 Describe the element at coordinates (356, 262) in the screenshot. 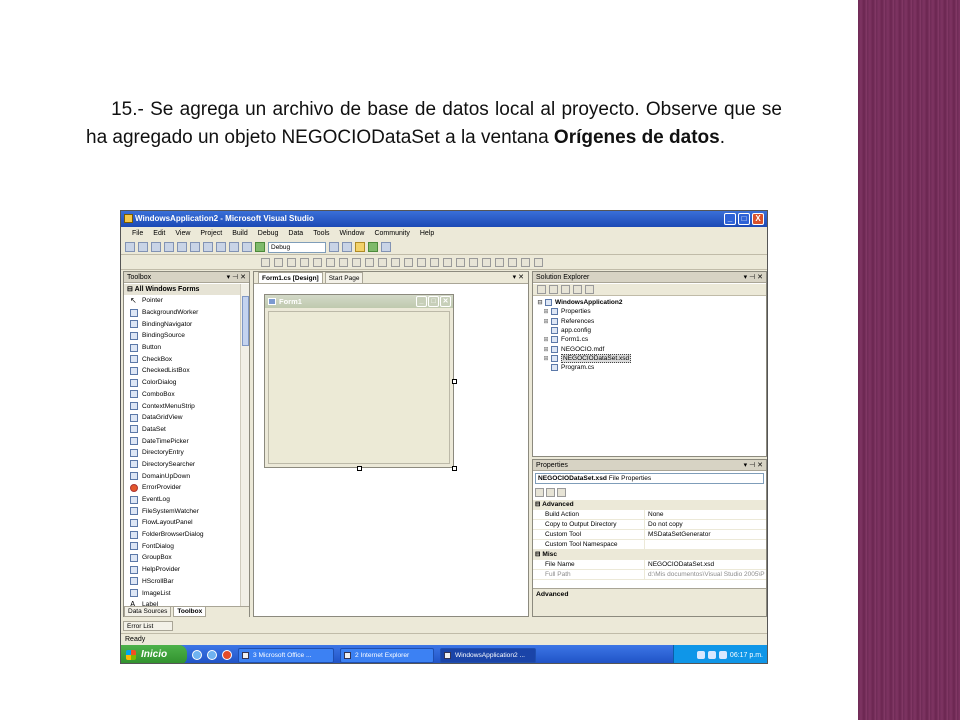

I see `make-same-height-icon` at that location.